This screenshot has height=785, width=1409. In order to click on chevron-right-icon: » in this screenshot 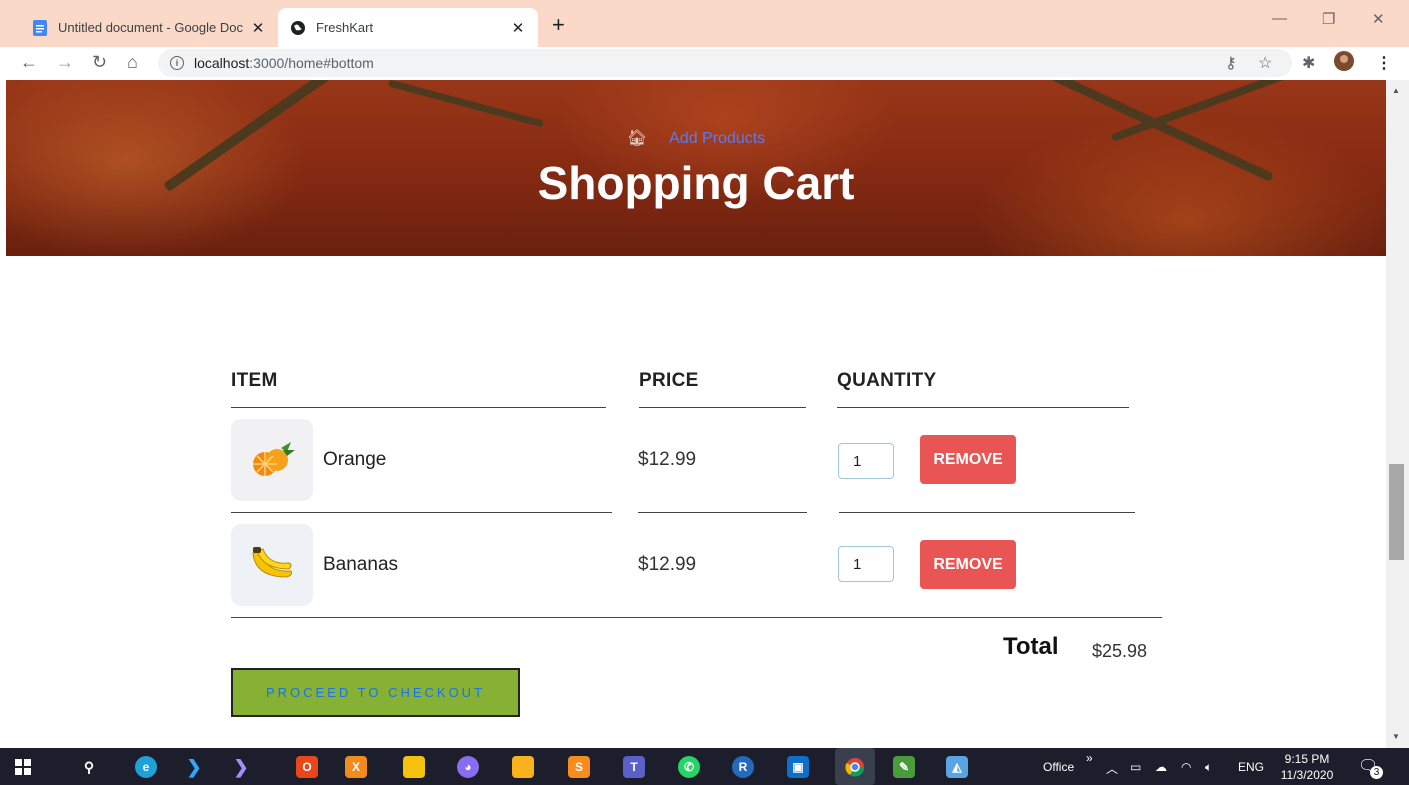, I will do `click(1089, 758)`.